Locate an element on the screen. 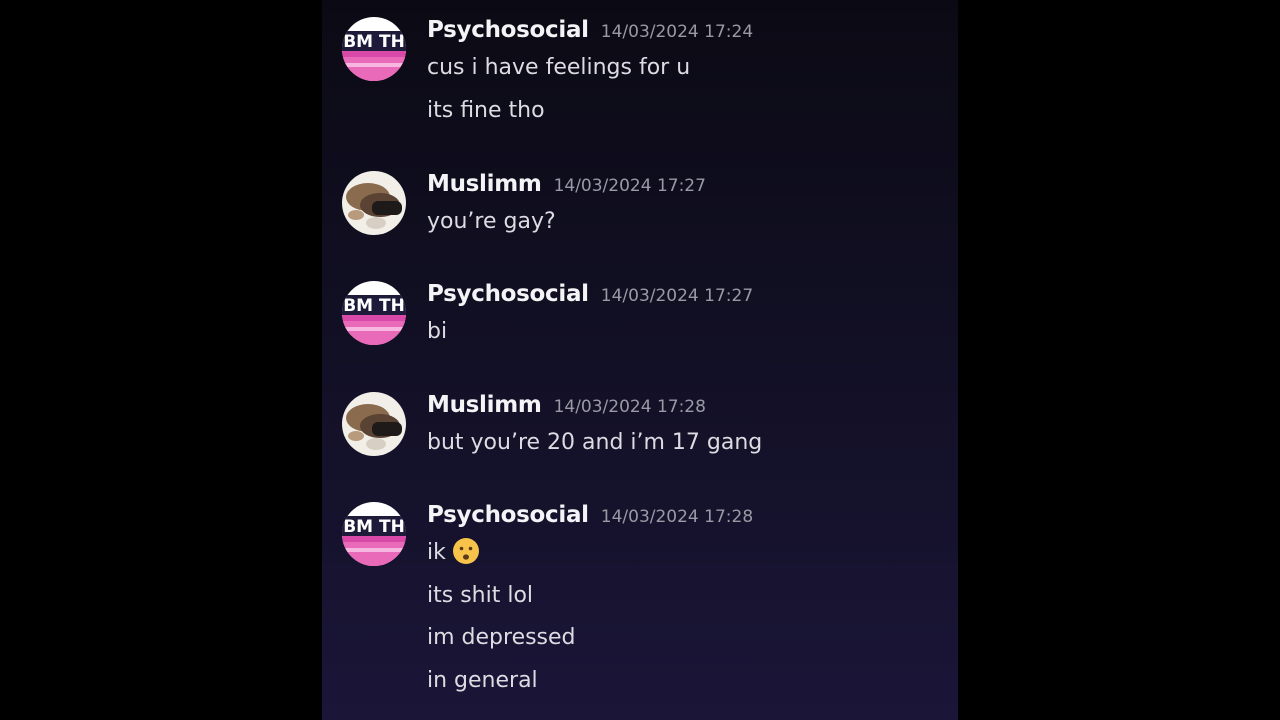 The height and width of the screenshot is (720, 1280). message-text: its shit lol is located at coordinates (480, 595).